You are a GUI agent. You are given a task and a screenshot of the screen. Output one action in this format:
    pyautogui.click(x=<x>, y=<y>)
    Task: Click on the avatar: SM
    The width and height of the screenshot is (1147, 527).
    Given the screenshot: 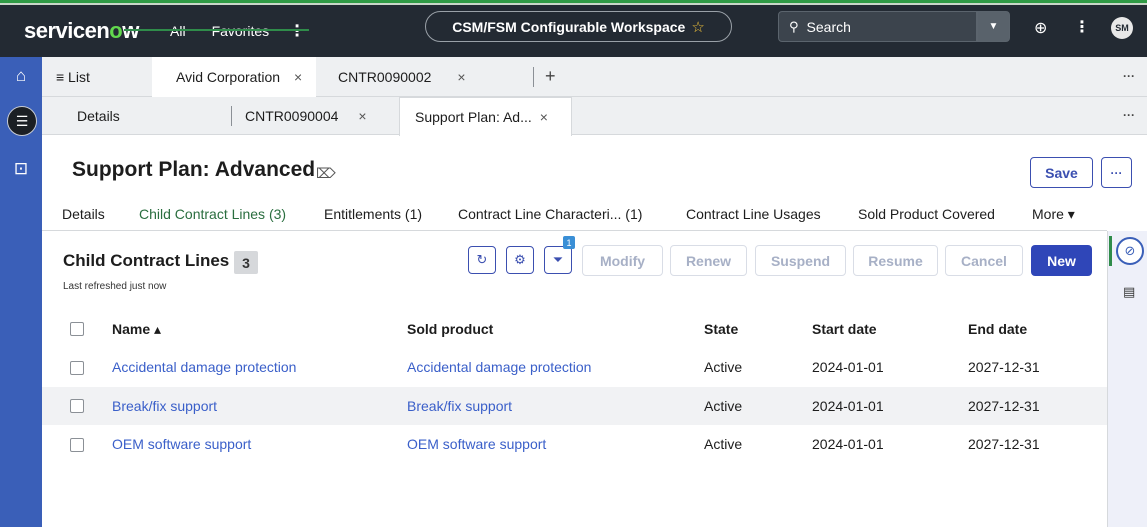 What is the action you would take?
    pyautogui.click(x=1122, y=28)
    